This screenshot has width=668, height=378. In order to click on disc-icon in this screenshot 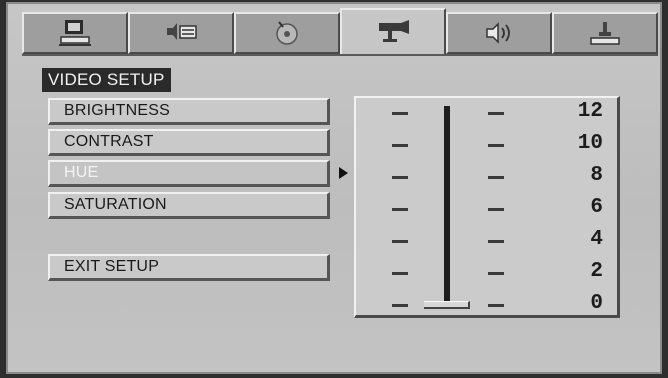, I will do `click(287, 33)`.